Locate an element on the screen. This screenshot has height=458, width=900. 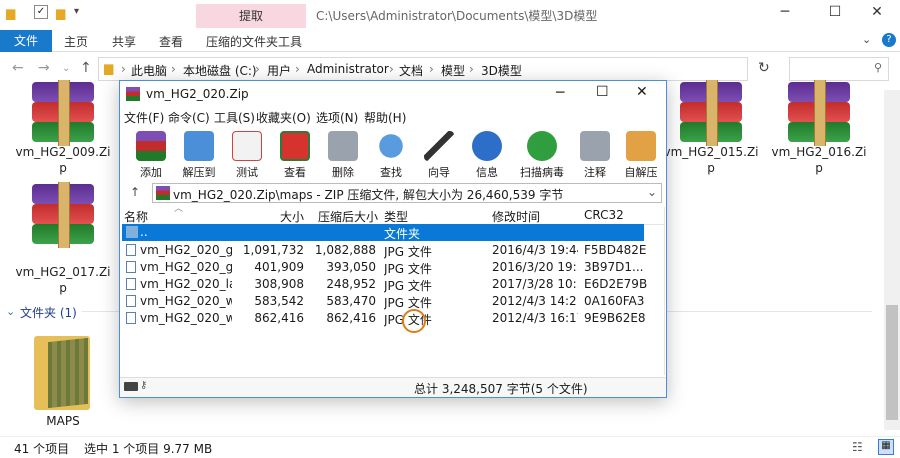
menu-tools: 工具(S) is located at coordinates (234, 117).